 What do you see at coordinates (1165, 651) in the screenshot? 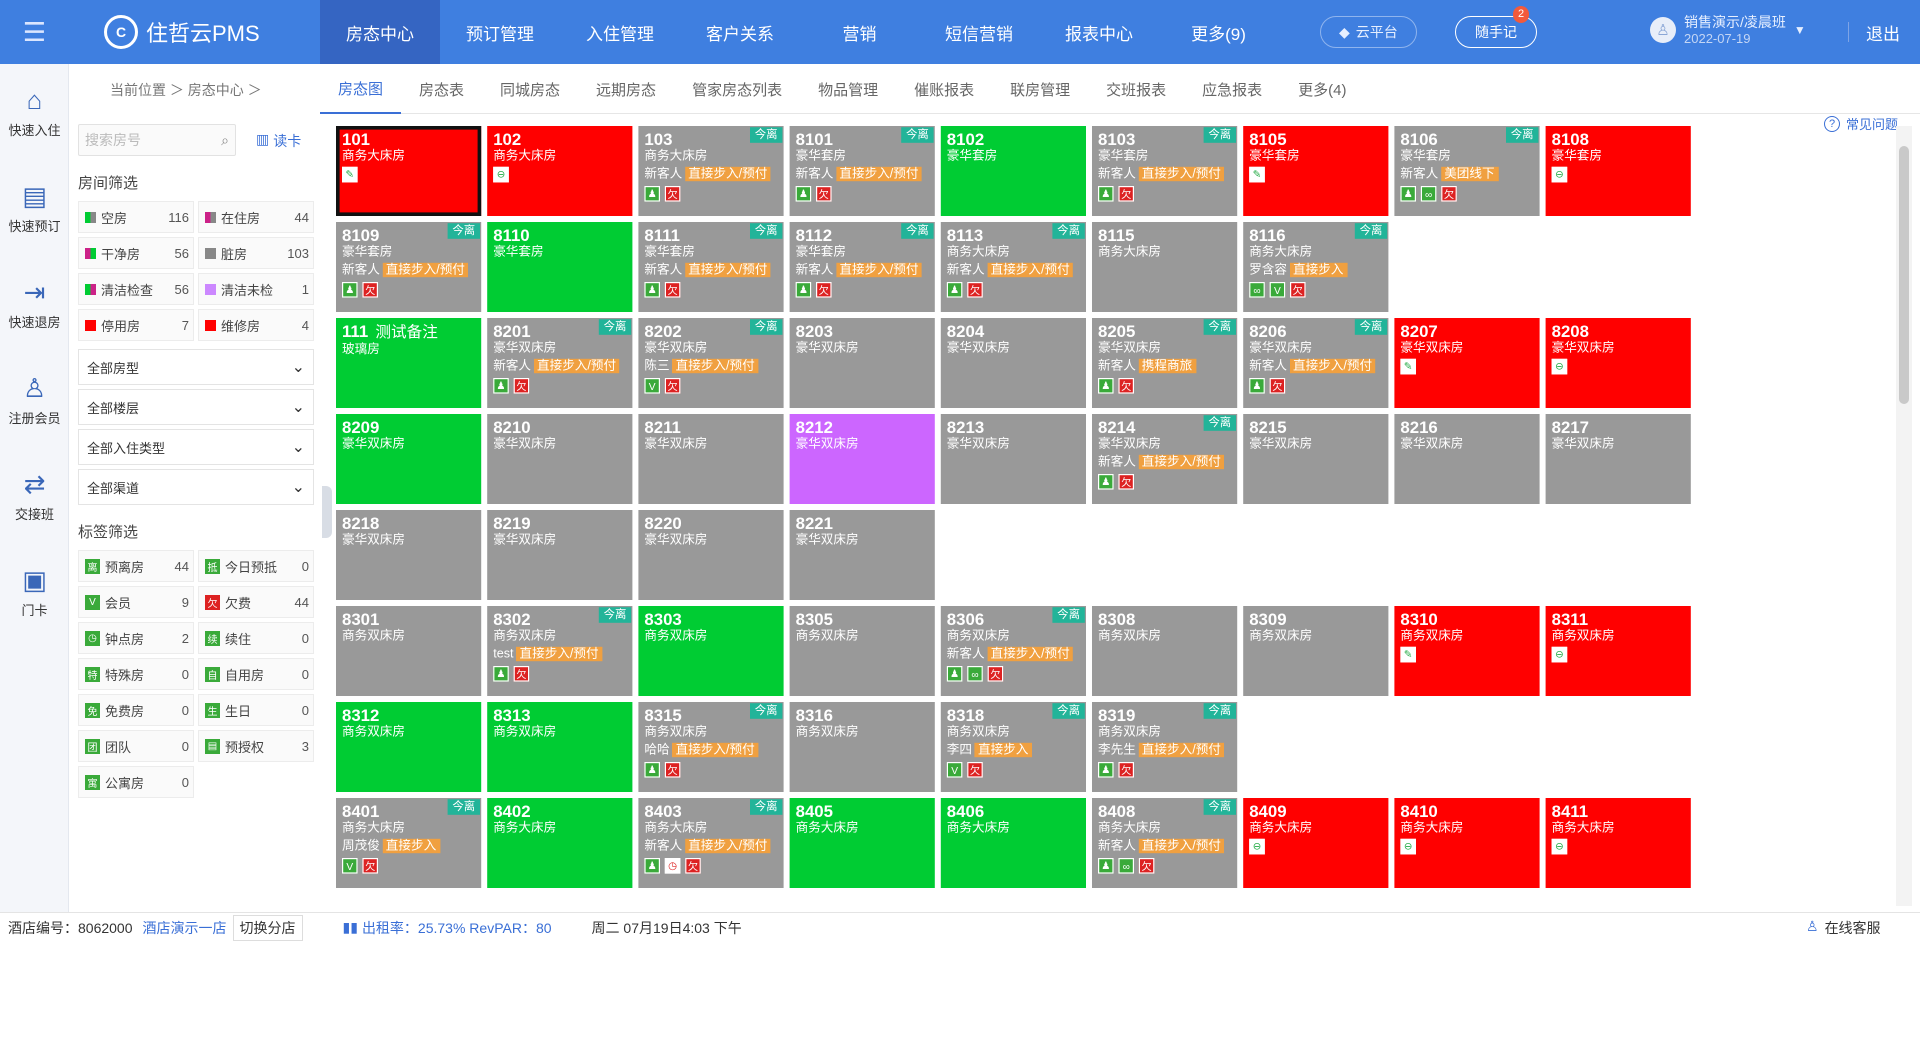
I see `room-card: 8308 商务双床房` at bounding box center [1165, 651].